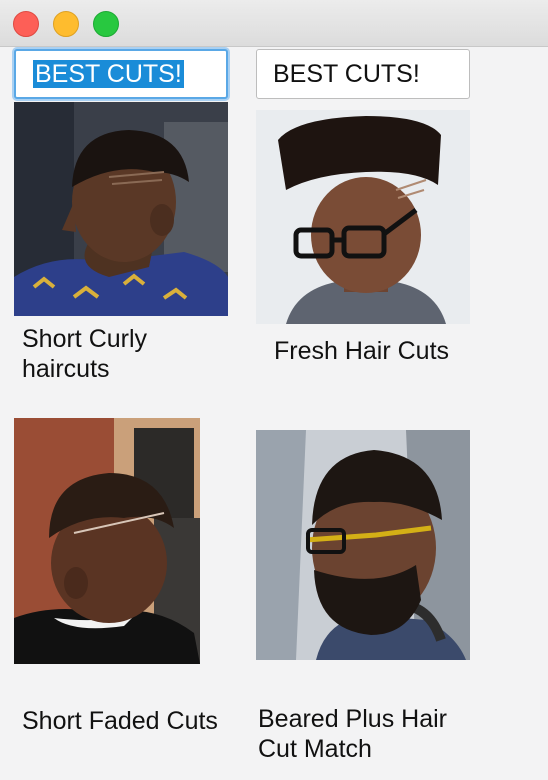 This screenshot has width=548, height=780. I want to click on caption-beared-plus: Beared Plus Hair Cut Match, so click(352, 734).